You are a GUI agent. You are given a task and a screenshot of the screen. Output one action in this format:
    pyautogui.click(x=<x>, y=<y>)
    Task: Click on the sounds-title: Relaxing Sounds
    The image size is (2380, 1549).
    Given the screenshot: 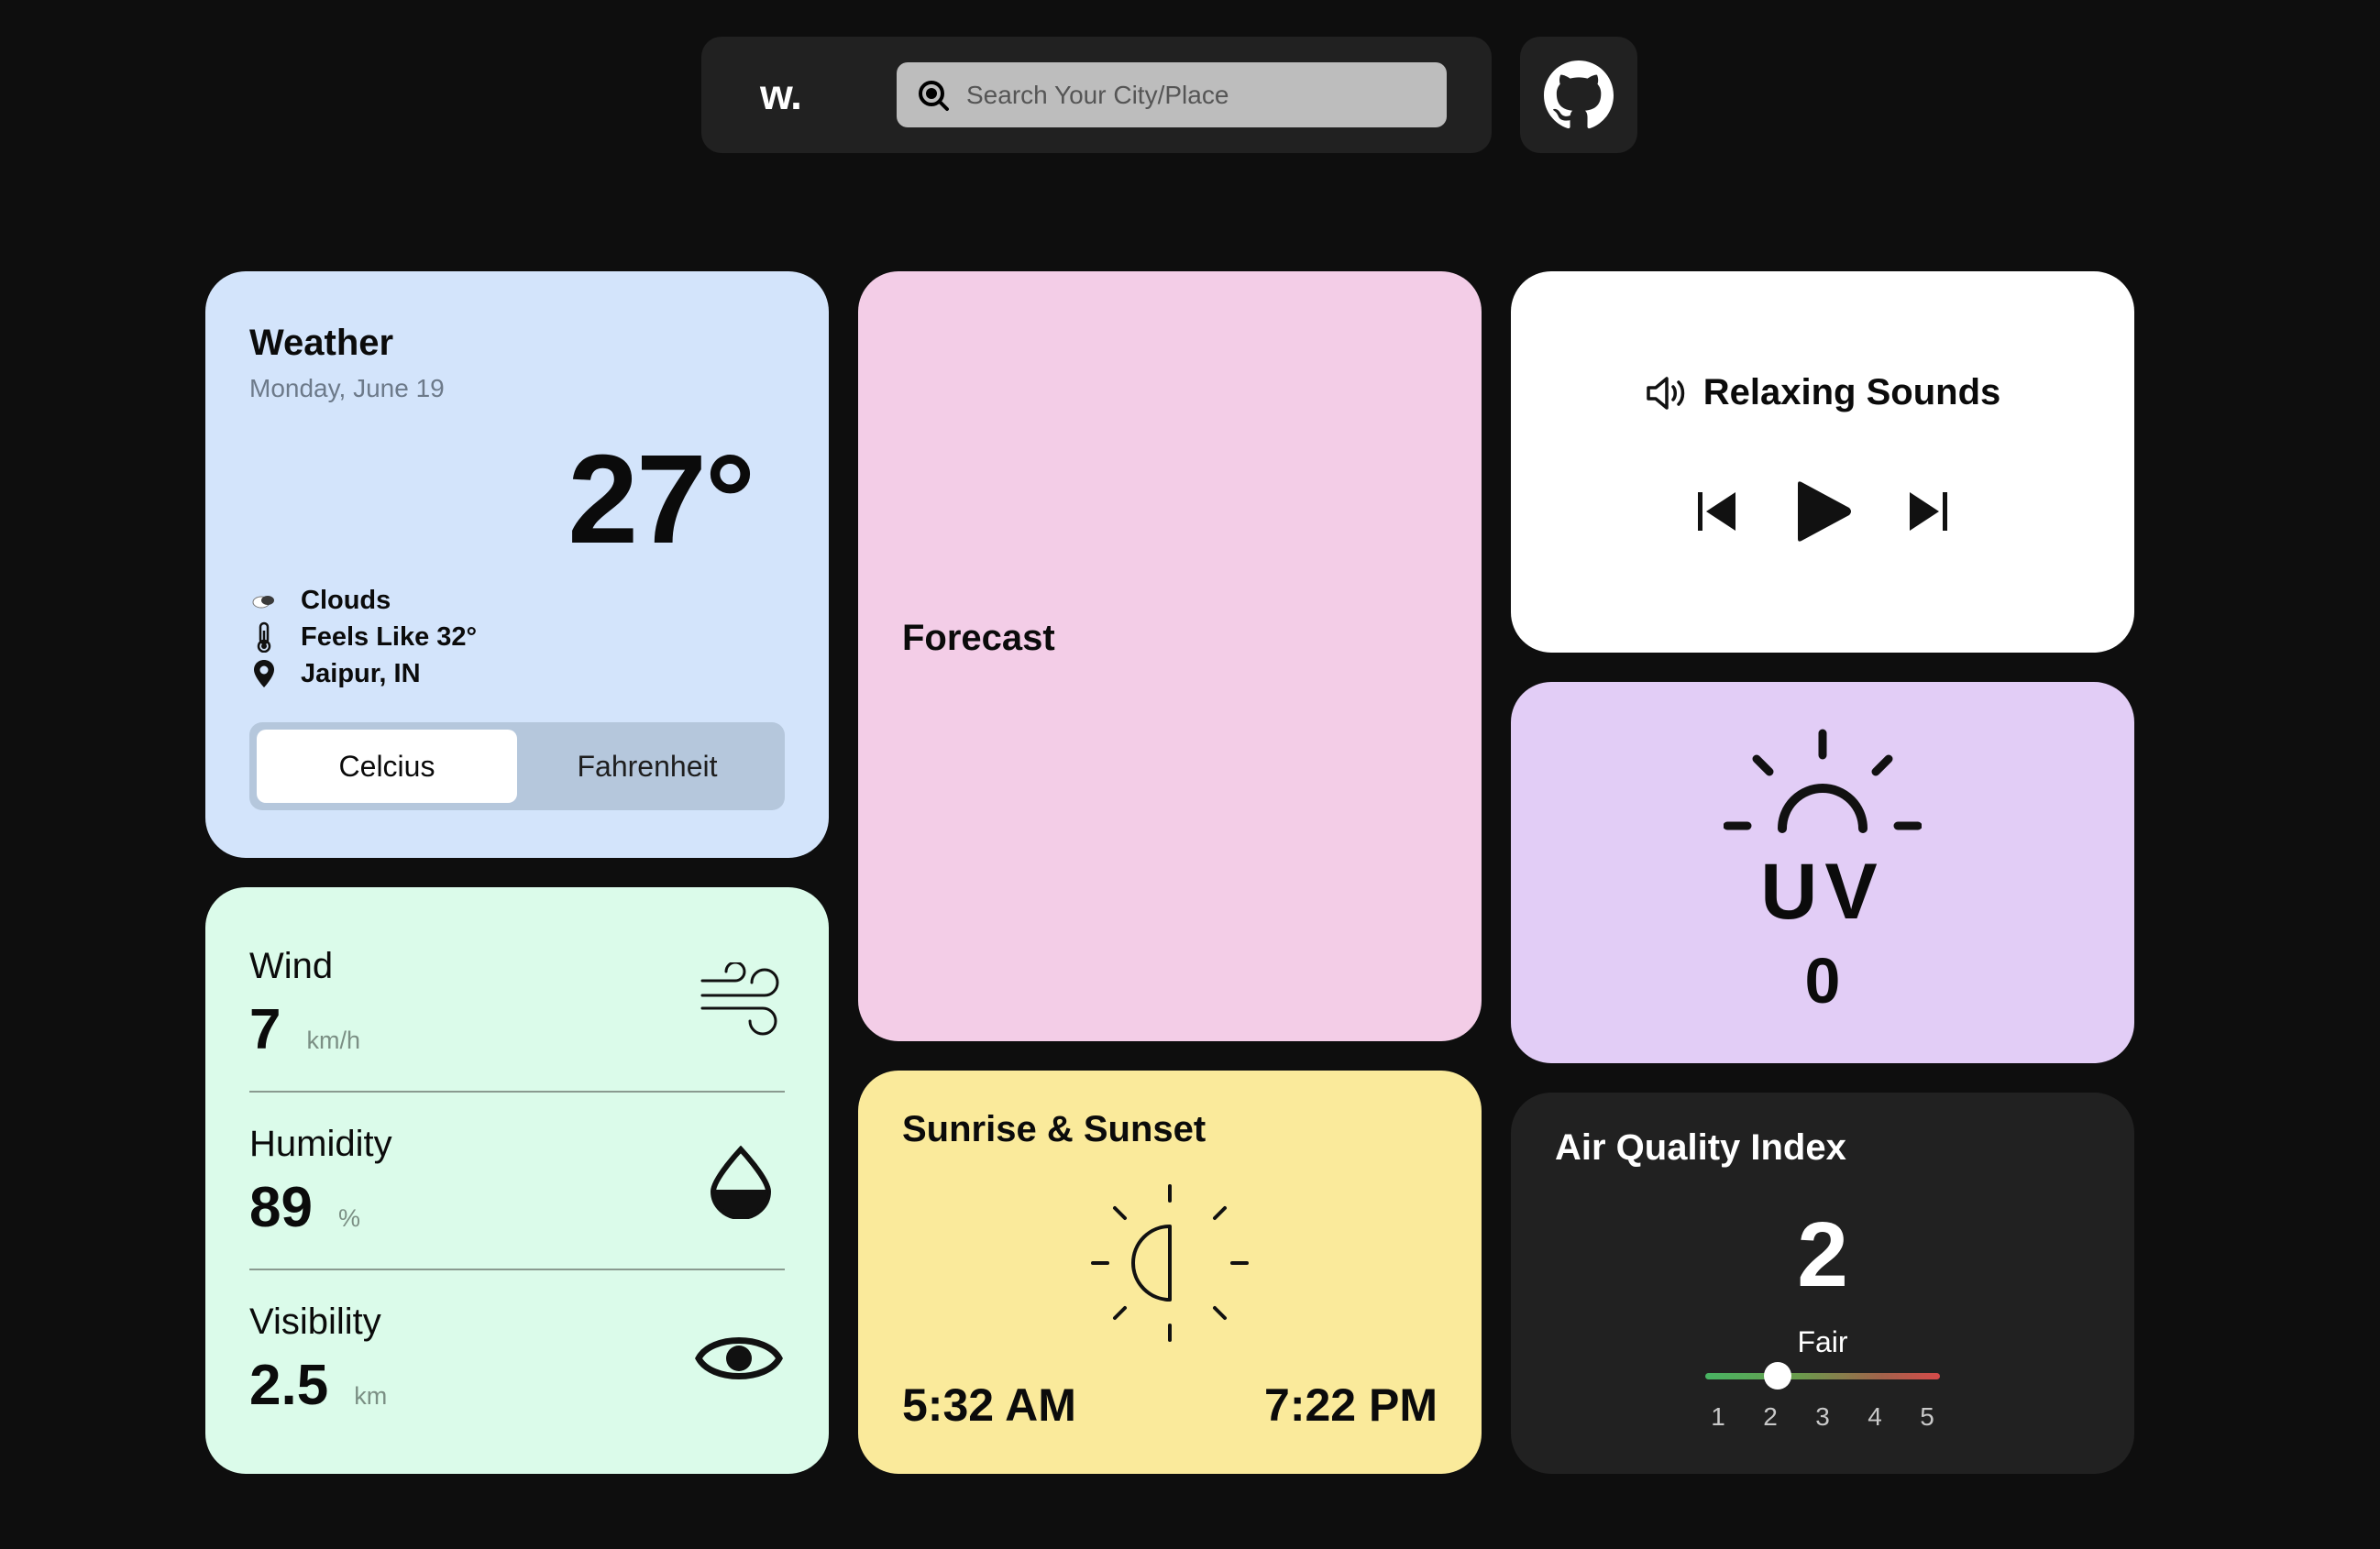 What is the action you would take?
    pyautogui.click(x=1851, y=392)
    